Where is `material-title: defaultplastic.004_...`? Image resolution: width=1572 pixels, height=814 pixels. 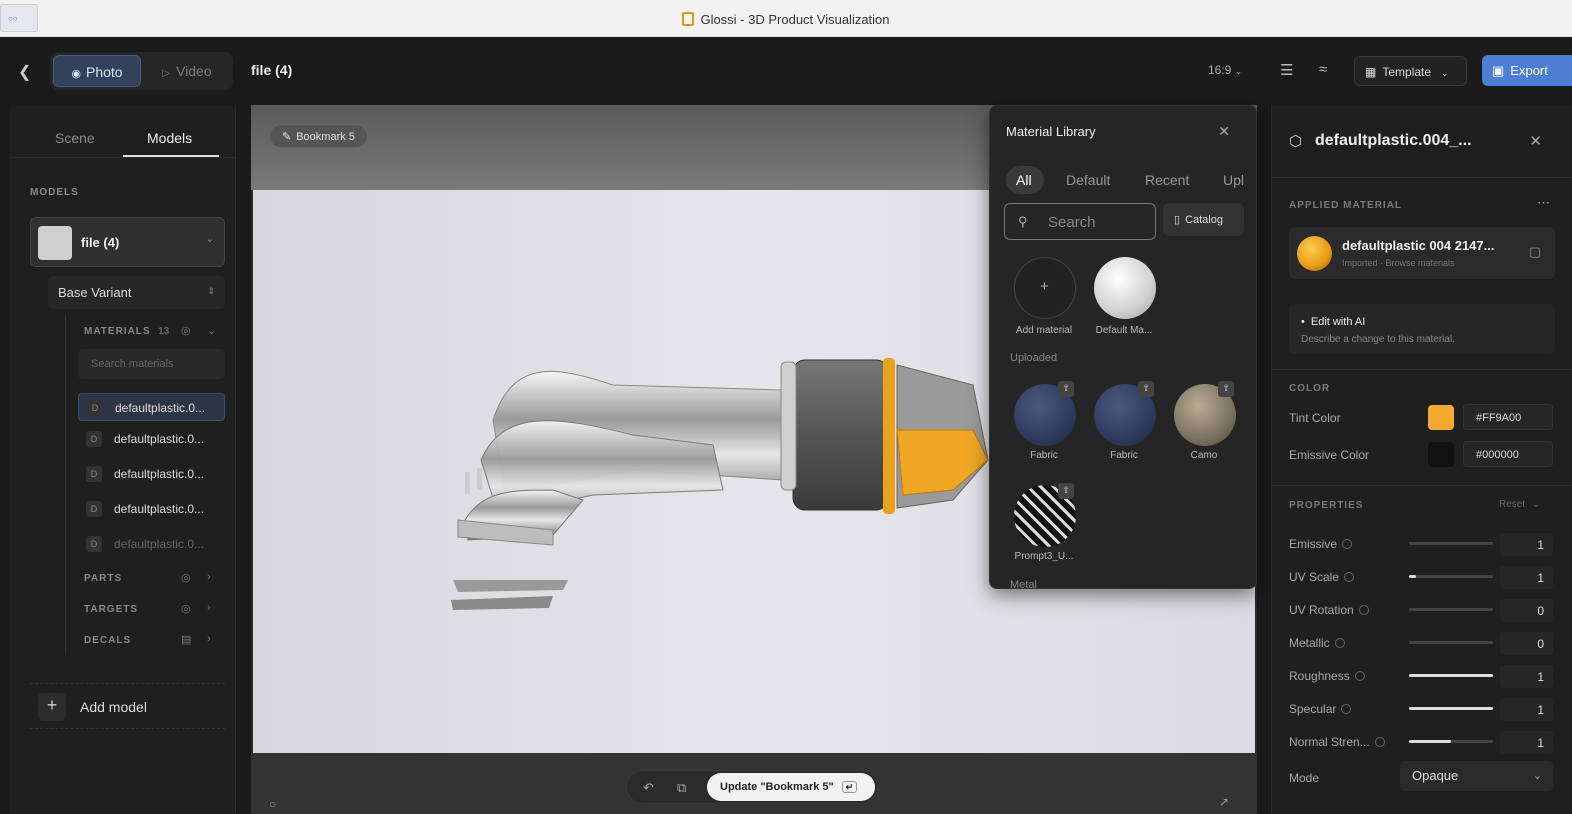 material-title: defaultplastic.004_... is located at coordinates (1393, 140).